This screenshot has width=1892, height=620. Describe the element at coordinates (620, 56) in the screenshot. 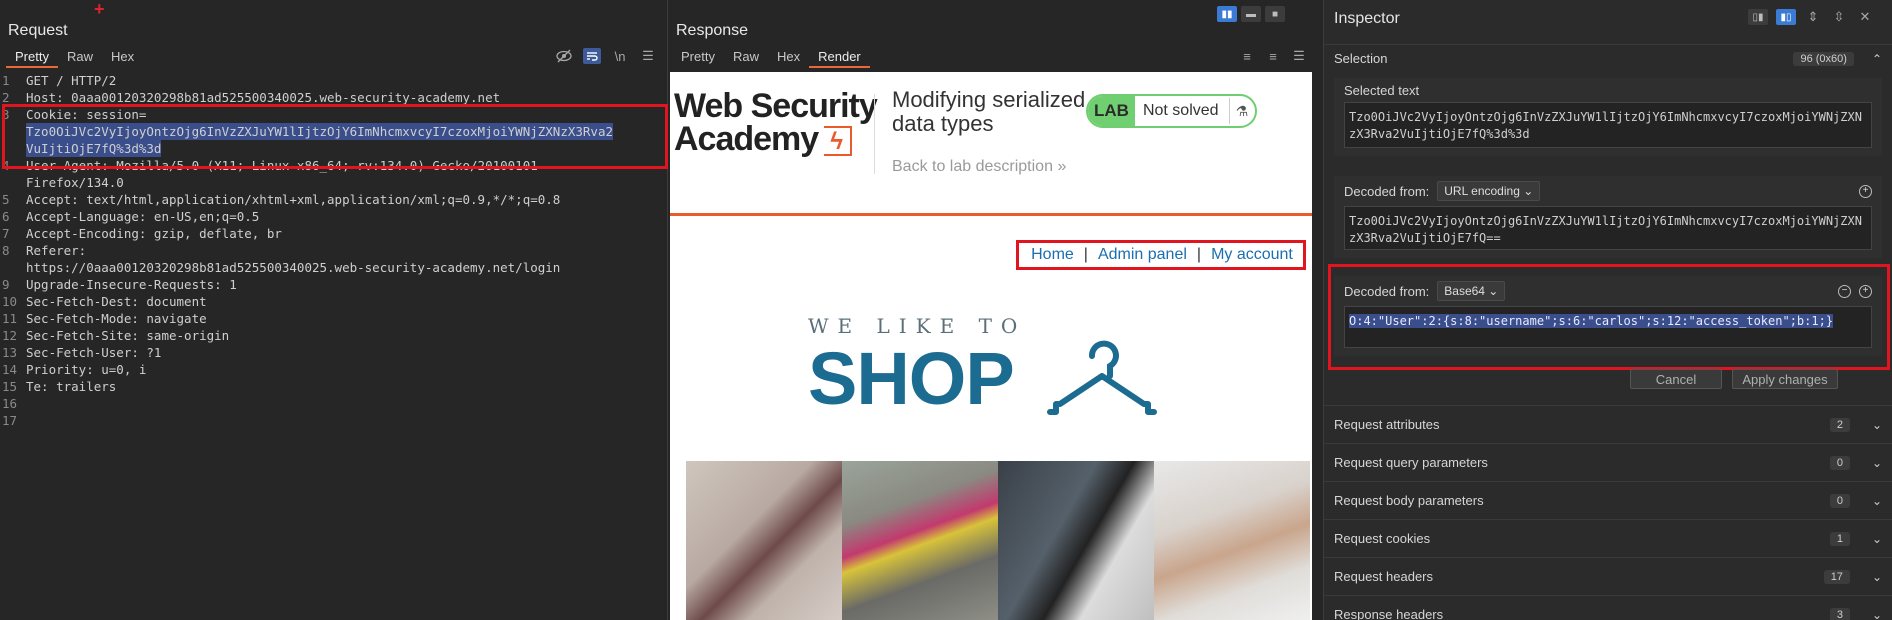

I see `newline-toggle-icon: \n` at that location.